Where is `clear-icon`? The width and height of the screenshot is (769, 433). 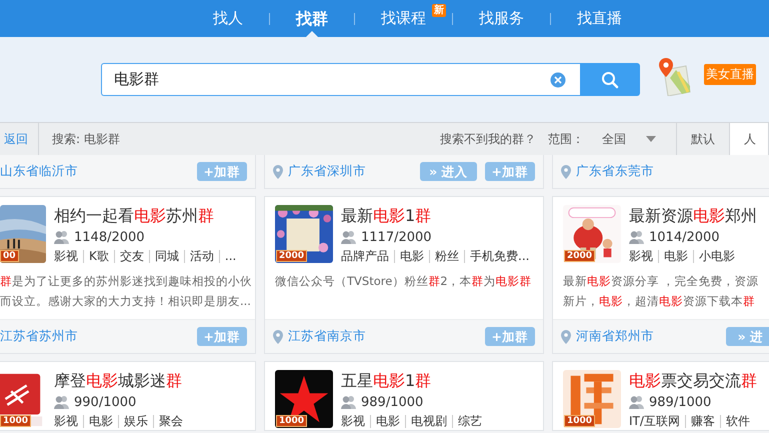 clear-icon is located at coordinates (558, 80).